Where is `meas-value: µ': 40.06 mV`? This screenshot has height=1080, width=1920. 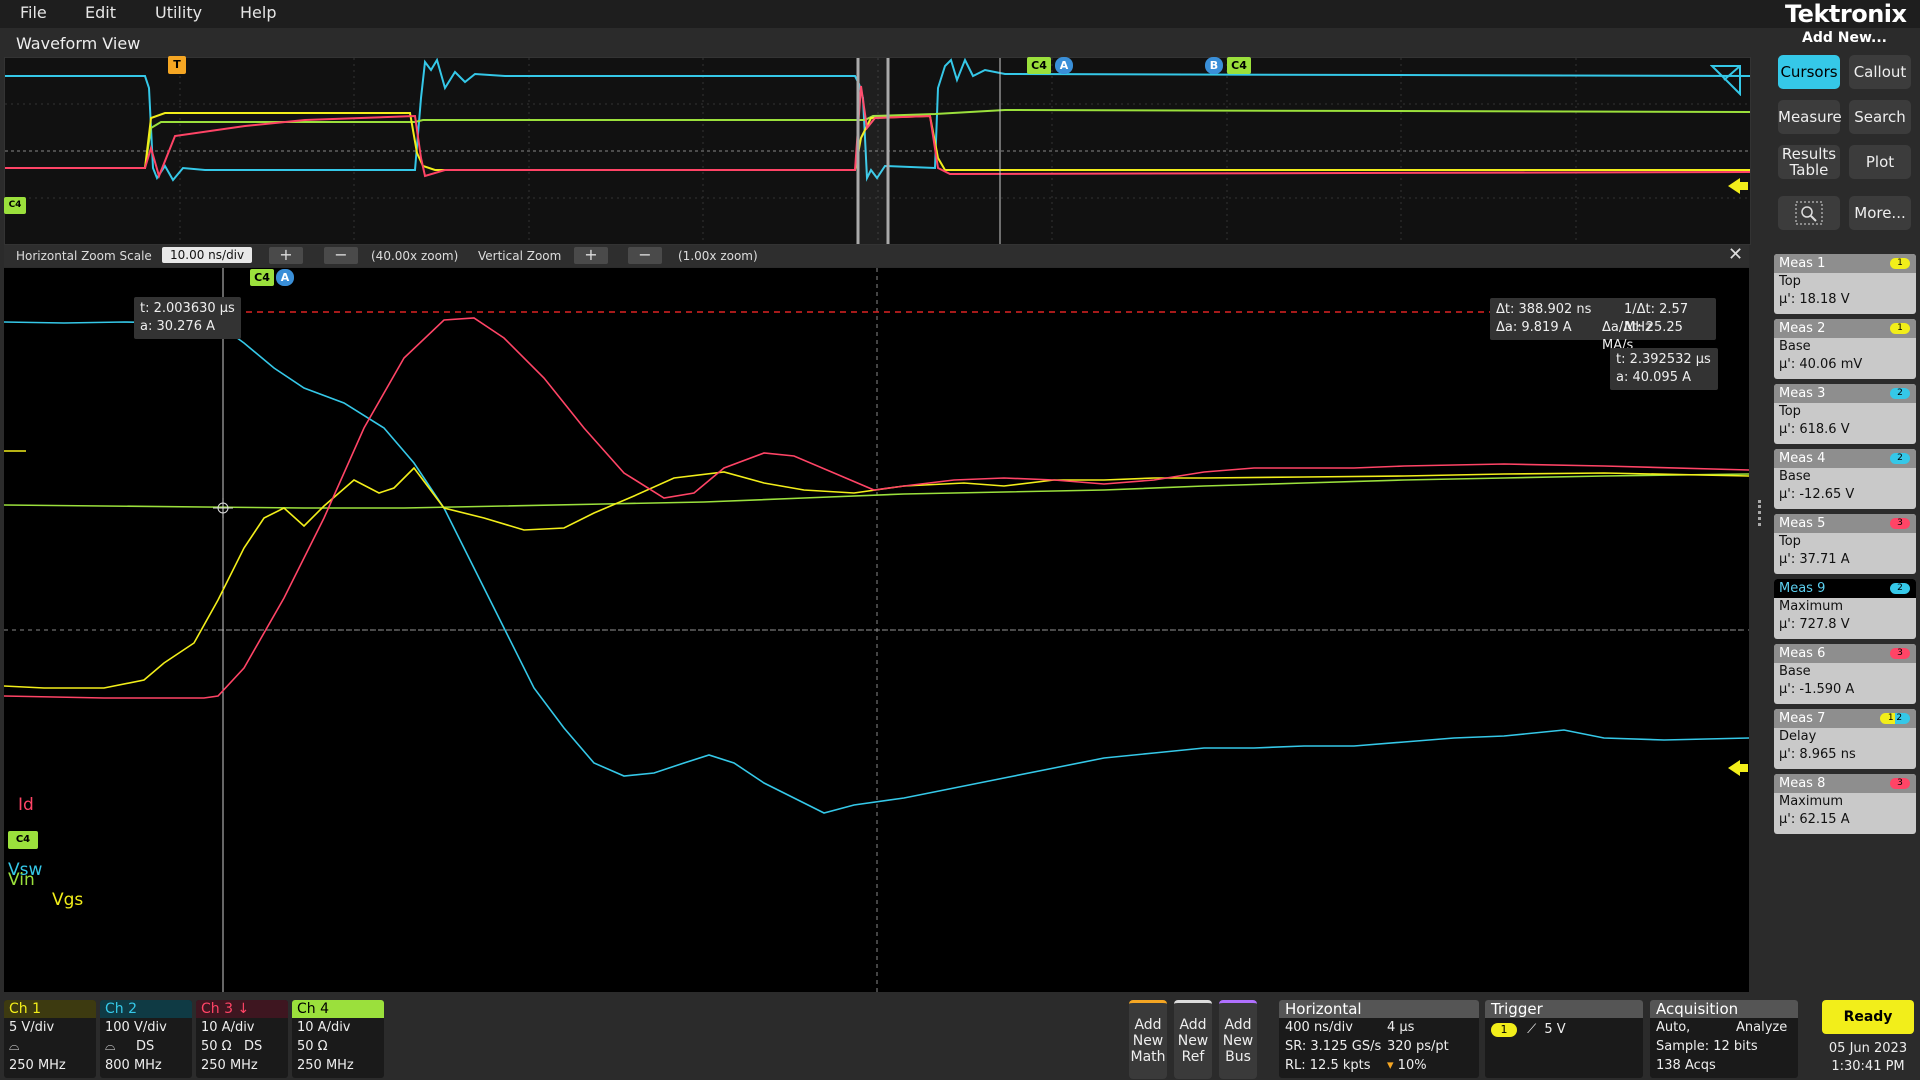 meas-value: µ': 40.06 mV is located at coordinates (1821, 364).